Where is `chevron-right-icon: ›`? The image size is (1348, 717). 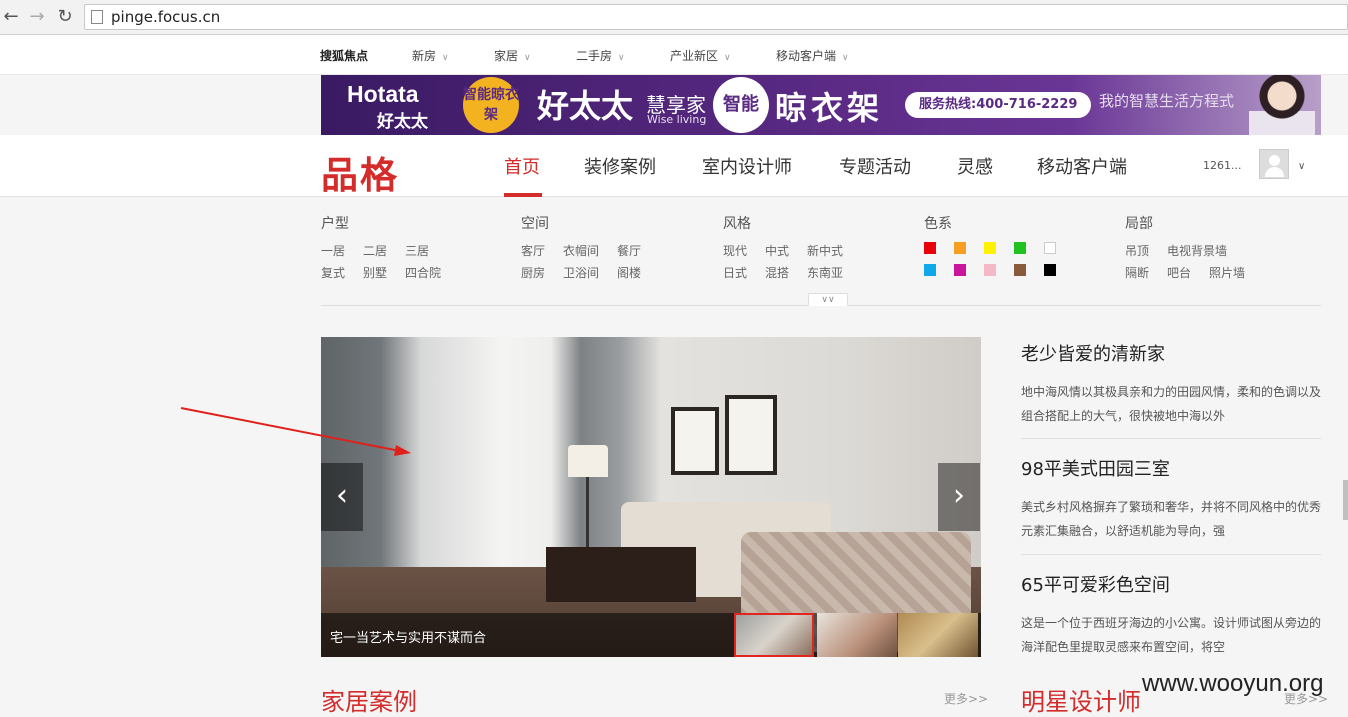
chevron-right-icon: › is located at coordinates (959, 497).